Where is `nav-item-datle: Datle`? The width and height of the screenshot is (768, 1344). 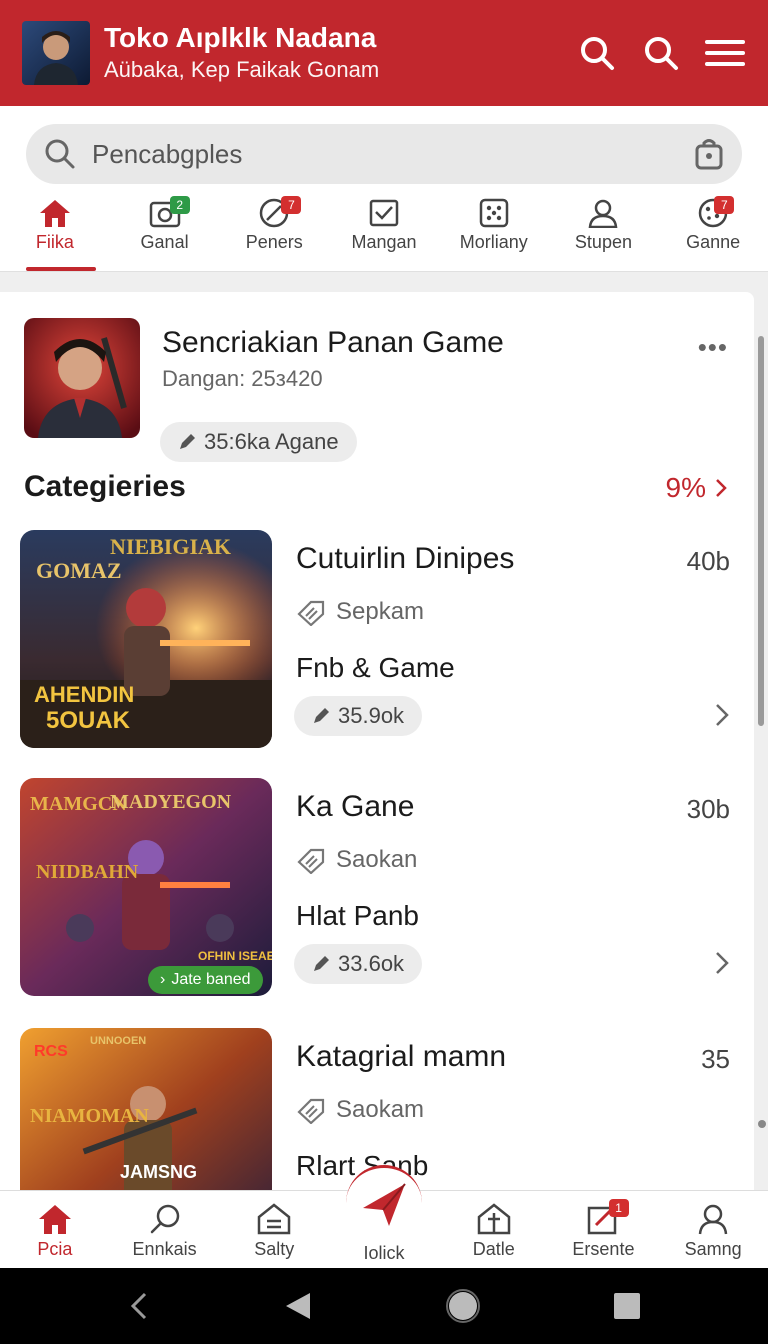 nav-item-datle: Datle is located at coordinates (494, 1229).